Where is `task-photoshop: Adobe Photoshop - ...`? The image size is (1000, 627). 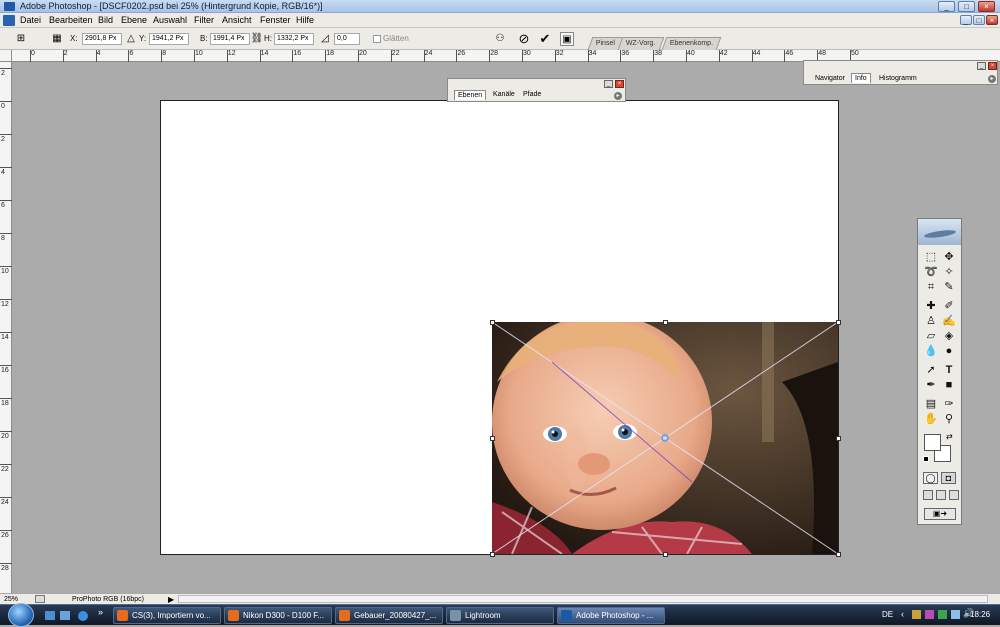 task-photoshop: Adobe Photoshop - ... is located at coordinates (611, 615).